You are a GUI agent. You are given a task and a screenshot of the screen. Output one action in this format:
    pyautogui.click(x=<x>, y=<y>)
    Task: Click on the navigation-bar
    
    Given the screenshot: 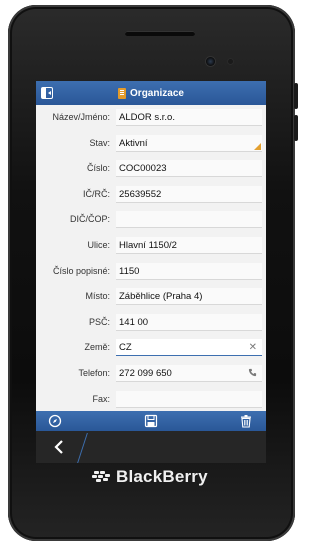 What is the action you would take?
    pyautogui.click(x=151, y=447)
    